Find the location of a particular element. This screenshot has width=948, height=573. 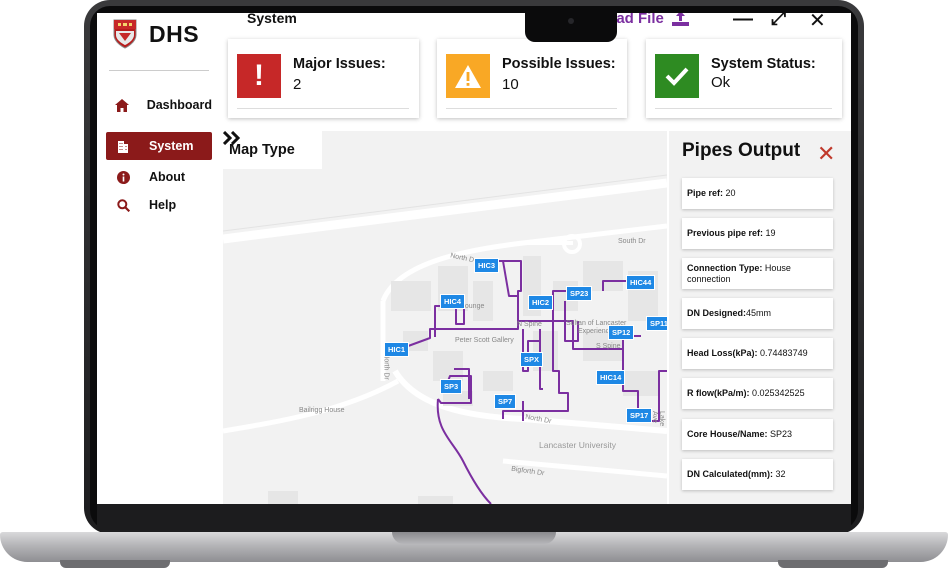

map-label: S Spine is located at coordinates (608, 346).